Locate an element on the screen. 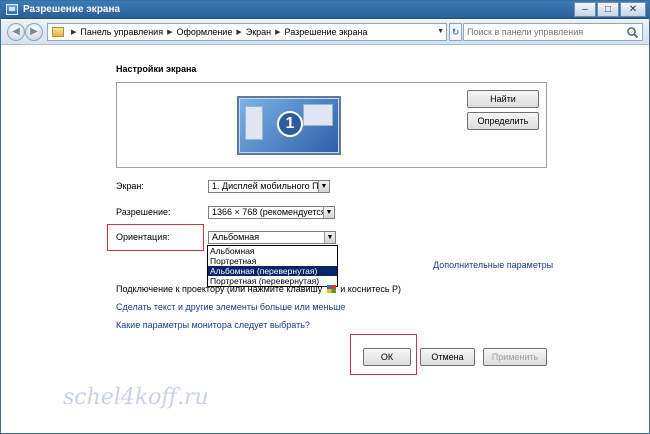 The width and height of the screenshot is (650, 434). resolution-select: 1366 × 768 (рекомендуется) ▼ is located at coordinates (271, 212).